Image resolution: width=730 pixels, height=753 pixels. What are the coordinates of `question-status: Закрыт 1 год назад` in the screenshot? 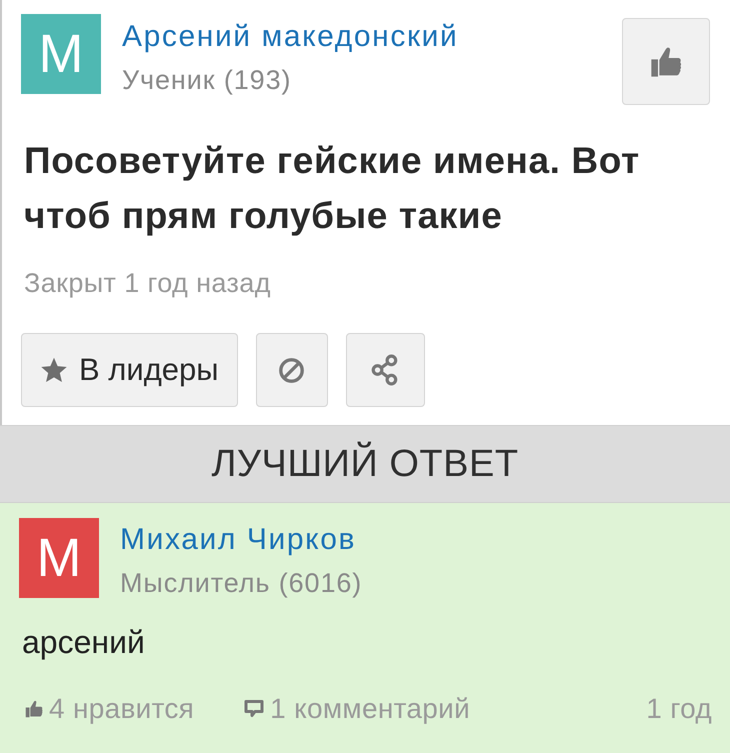 It's located at (148, 283).